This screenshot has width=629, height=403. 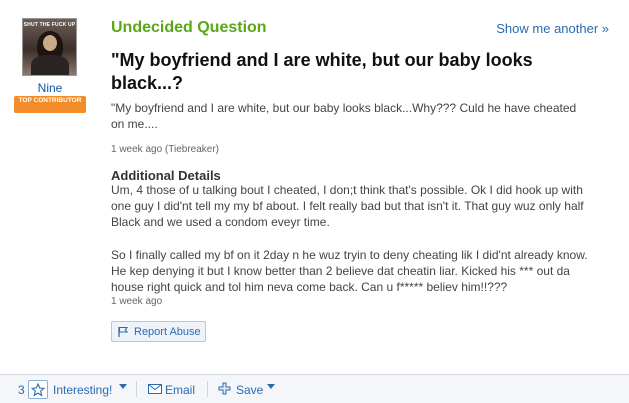 I want to click on avatar-caption: SHUT THE FUCK UP, so click(x=49, y=25).